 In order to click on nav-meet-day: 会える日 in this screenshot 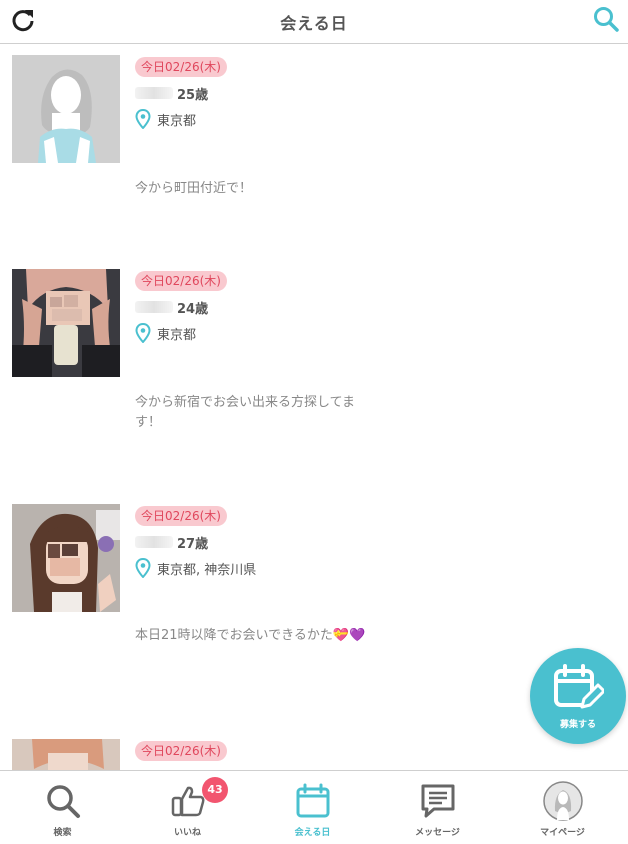, I will do `click(312, 807)`.